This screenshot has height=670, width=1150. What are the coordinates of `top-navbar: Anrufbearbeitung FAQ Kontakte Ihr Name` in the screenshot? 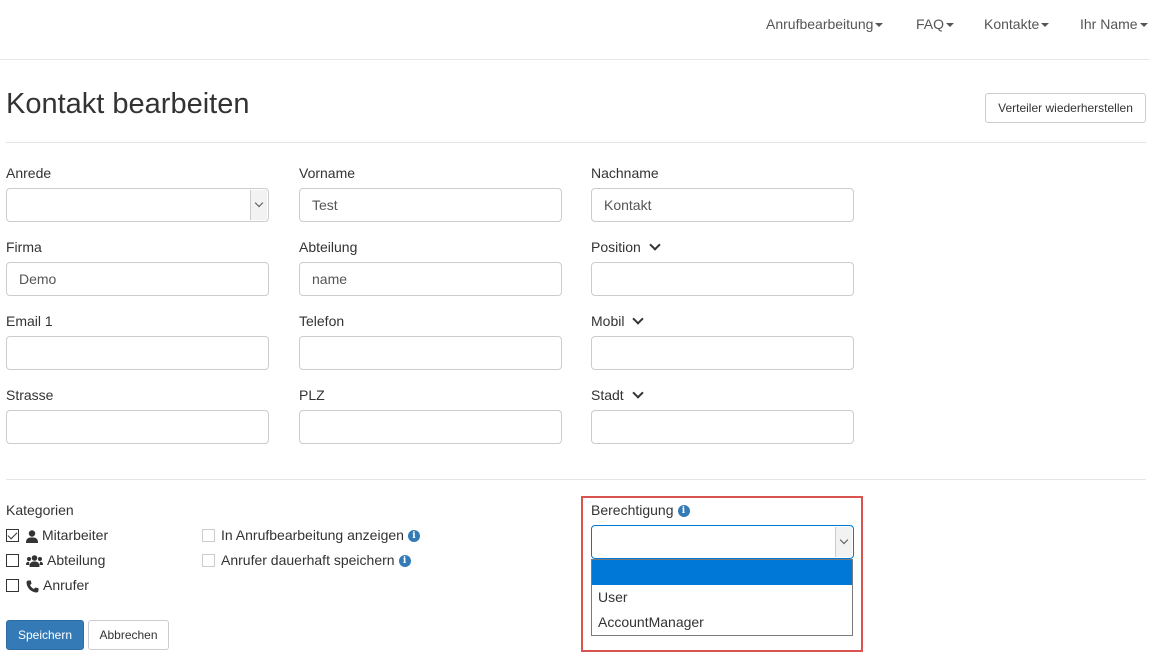 It's located at (575, 30).